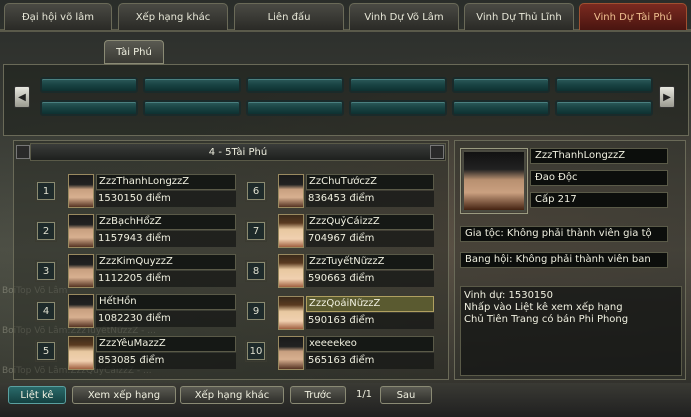 This screenshot has width=691, height=417. Describe the element at coordinates (599, 200) in the screenshot. I see `detail-level-field: Cấp 217` at that location.